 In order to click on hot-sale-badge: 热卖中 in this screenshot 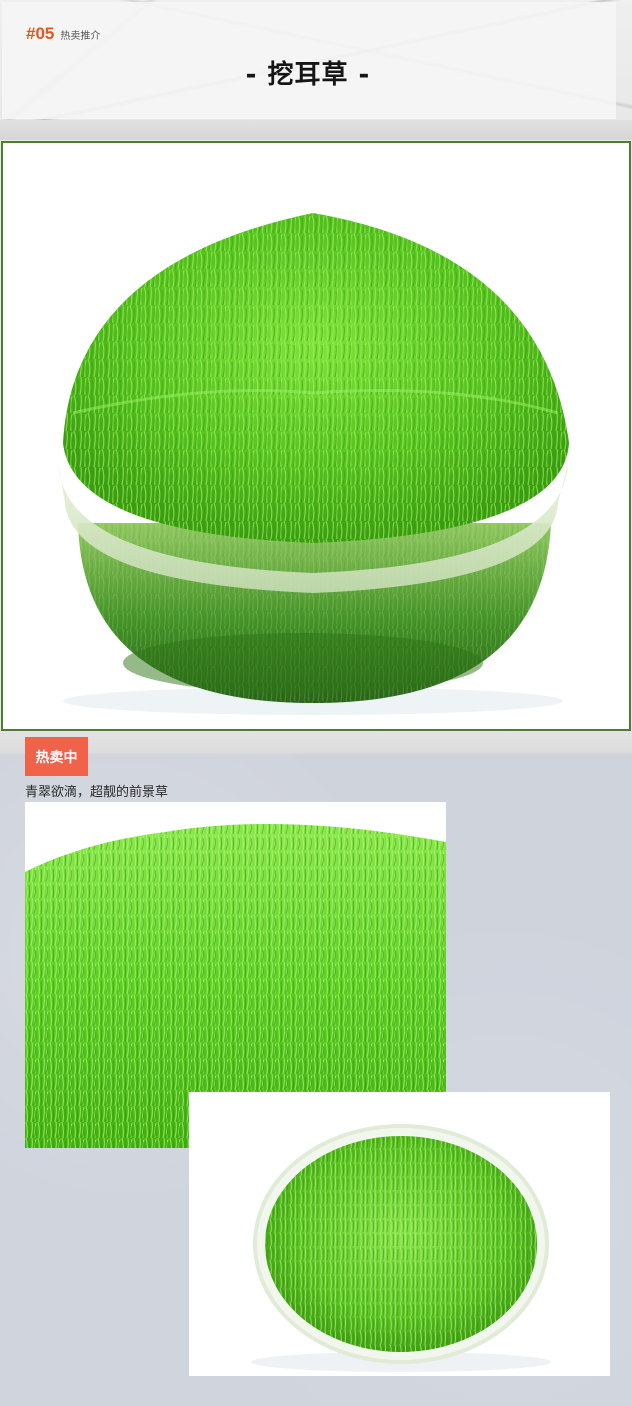, I will do `click(56, 756)`.